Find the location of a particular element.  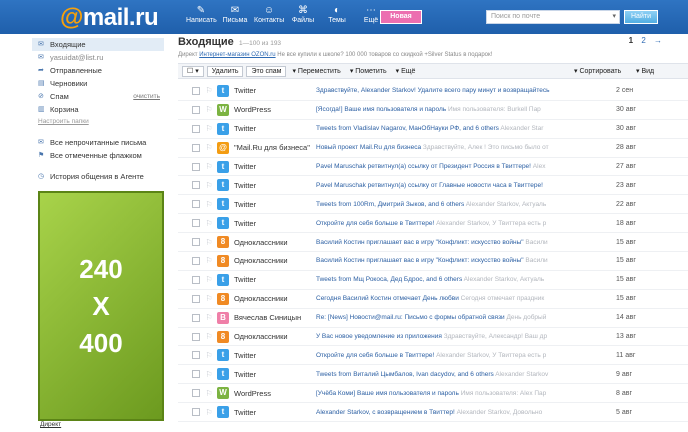

more-button: ▾ Ещё is located at coordinates (406, 71).